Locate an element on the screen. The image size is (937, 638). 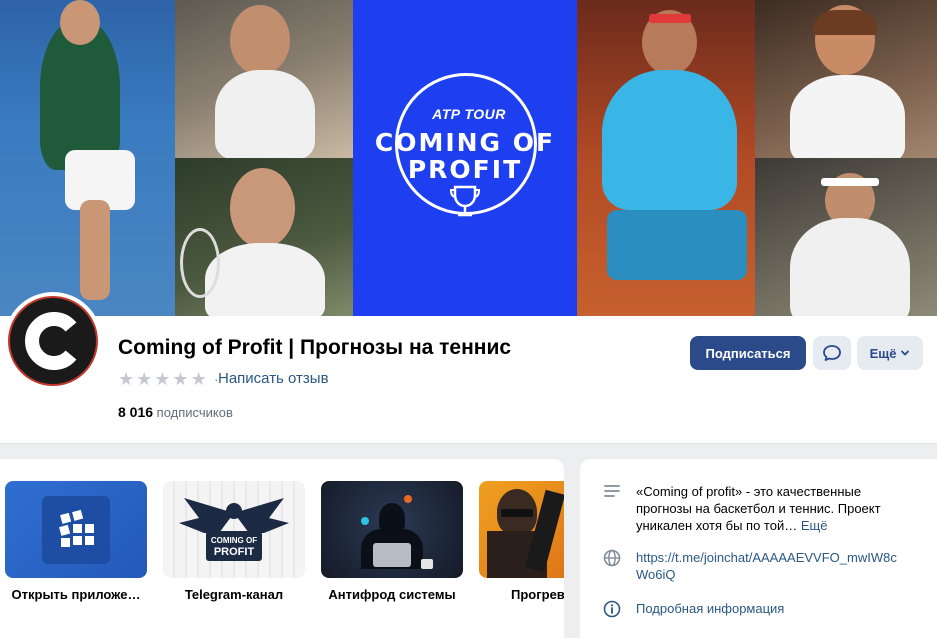
message-button is located at coordinates (832, 353).